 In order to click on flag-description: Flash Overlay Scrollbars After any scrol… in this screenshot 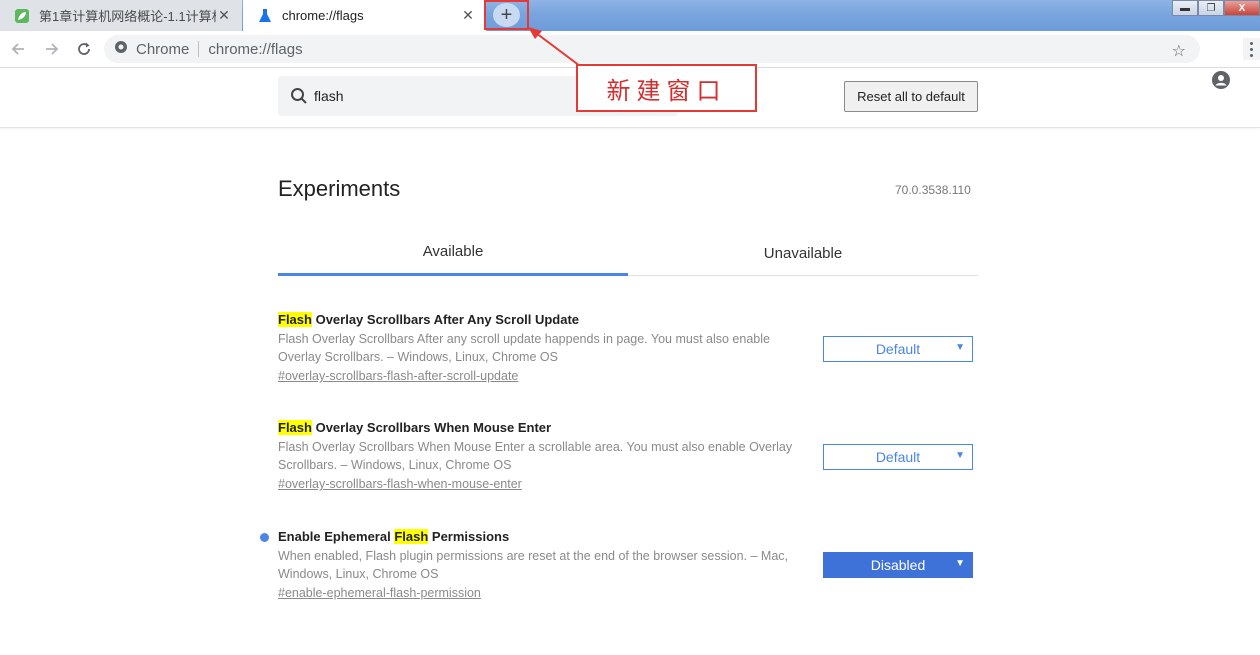, I will do `click(524, 348)`.